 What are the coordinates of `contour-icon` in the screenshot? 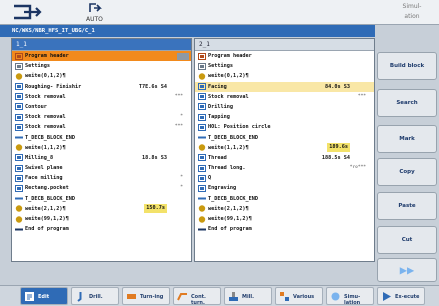 It's located at (19, 107).